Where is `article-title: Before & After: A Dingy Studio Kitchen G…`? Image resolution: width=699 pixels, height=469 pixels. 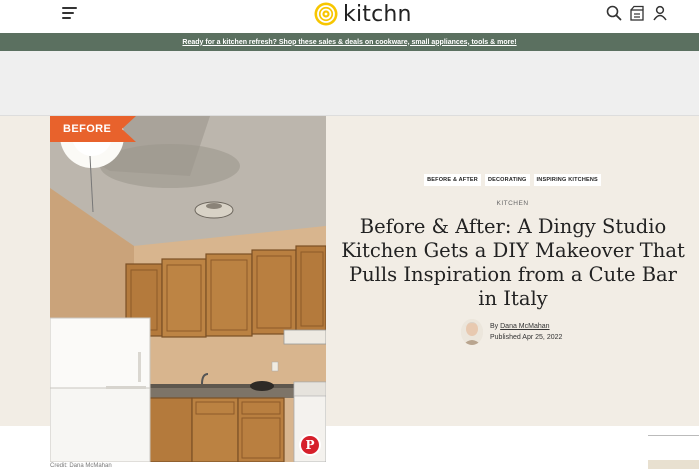
article-title: Before & After: A Dingy Studio Kitchen G… is located at coordinates (513, 262).